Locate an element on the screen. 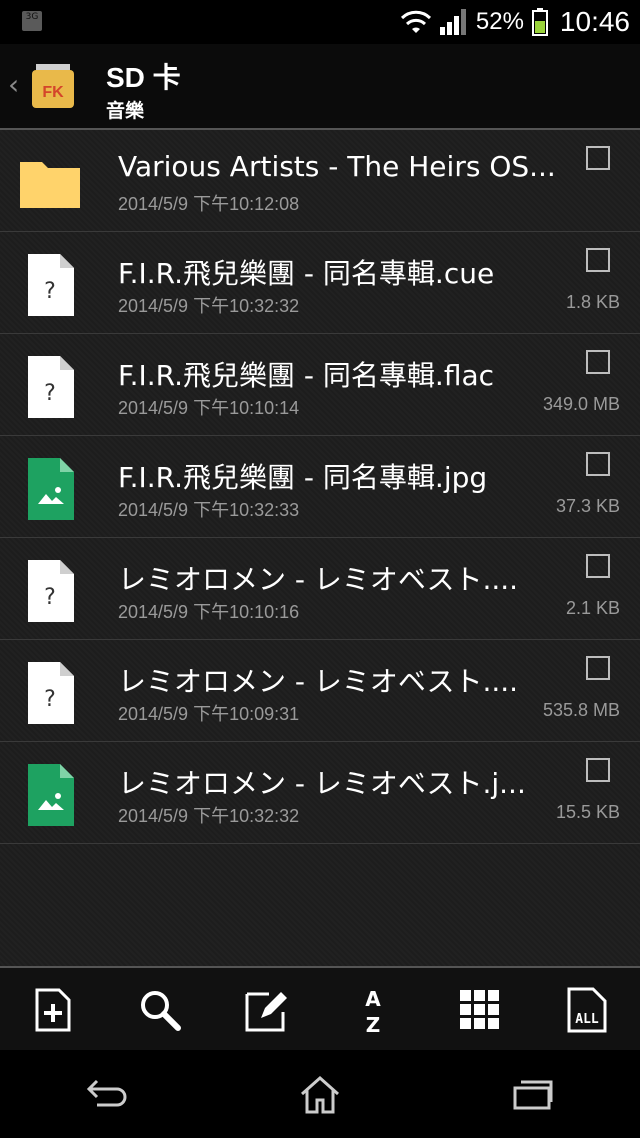  app-logo-icon: FK is located at coordinates (53, 87).